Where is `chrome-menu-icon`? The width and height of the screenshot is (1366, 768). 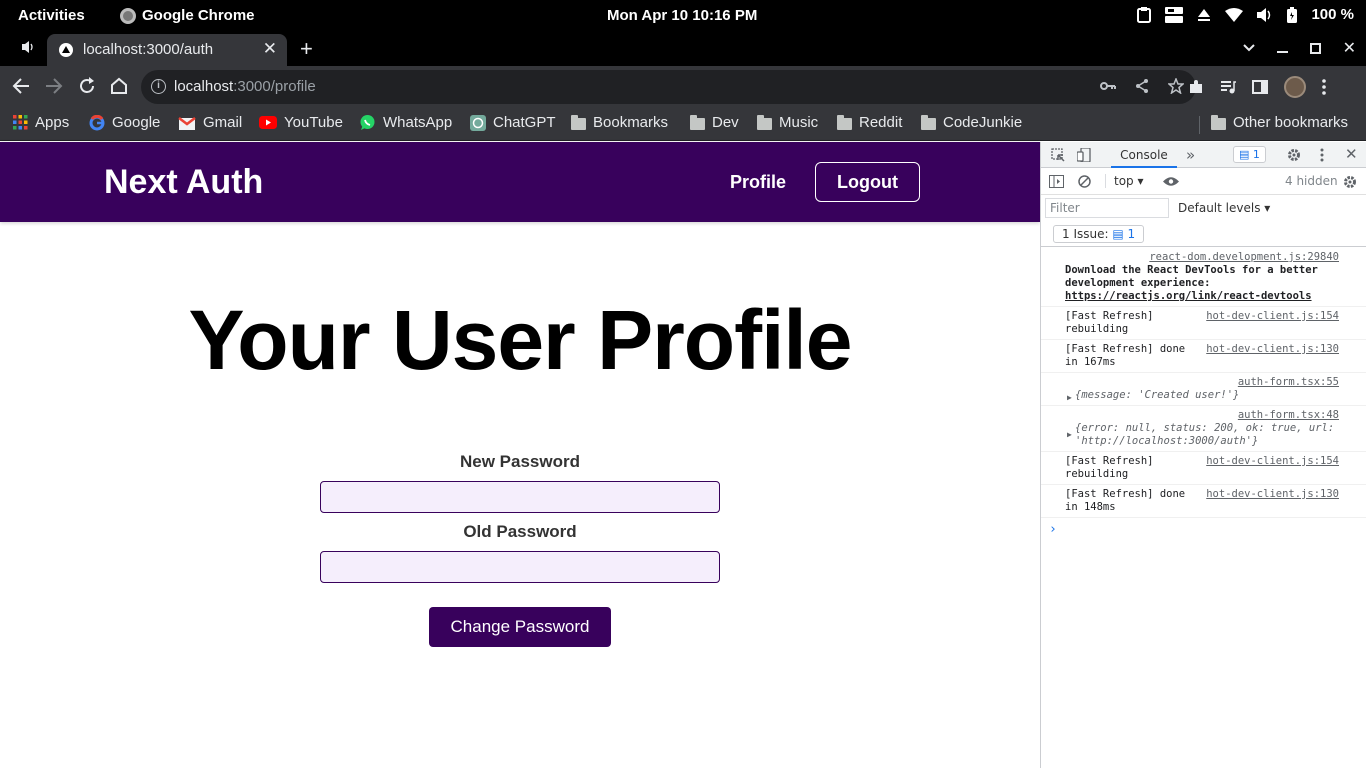
chrome-menu-icon is located at coordinates (1324, 87).